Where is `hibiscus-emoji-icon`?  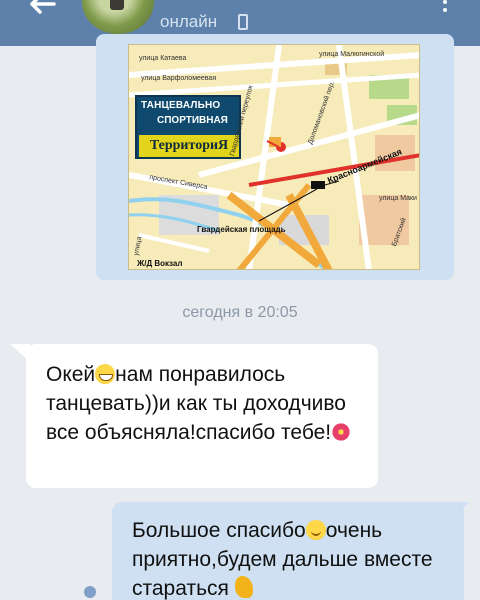 hibiscus-emoji-icon is located at coordinates (341, 432).